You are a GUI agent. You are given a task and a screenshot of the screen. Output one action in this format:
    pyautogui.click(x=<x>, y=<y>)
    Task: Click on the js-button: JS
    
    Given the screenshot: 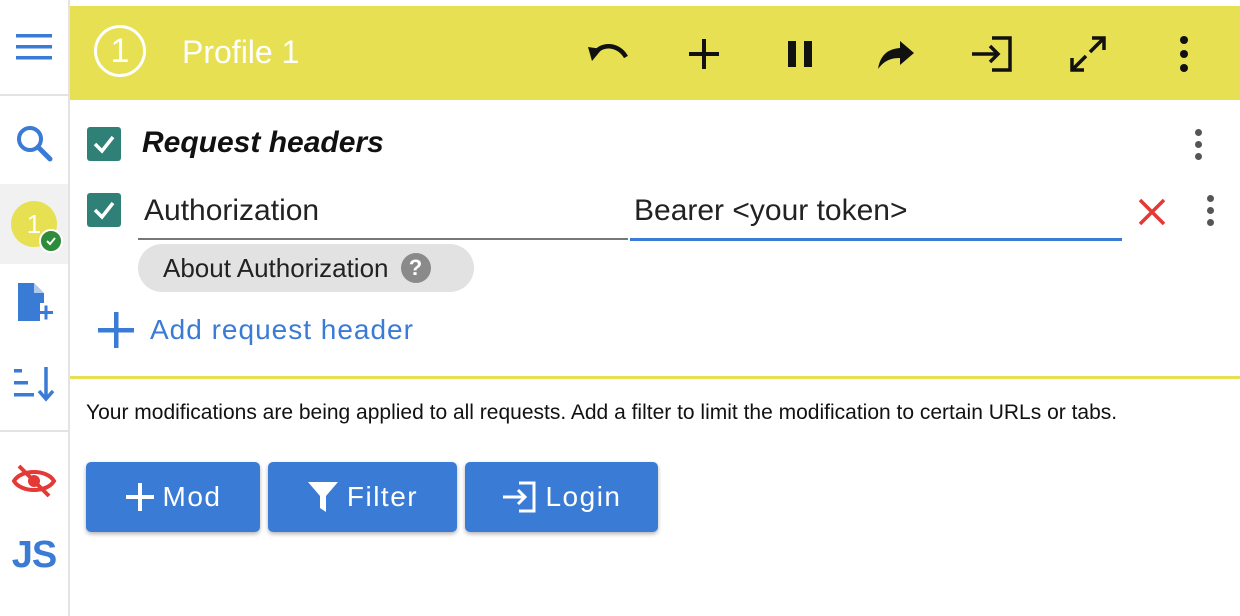 What is the action you would take?
    pyautogui.click(x=34, y=555)
    